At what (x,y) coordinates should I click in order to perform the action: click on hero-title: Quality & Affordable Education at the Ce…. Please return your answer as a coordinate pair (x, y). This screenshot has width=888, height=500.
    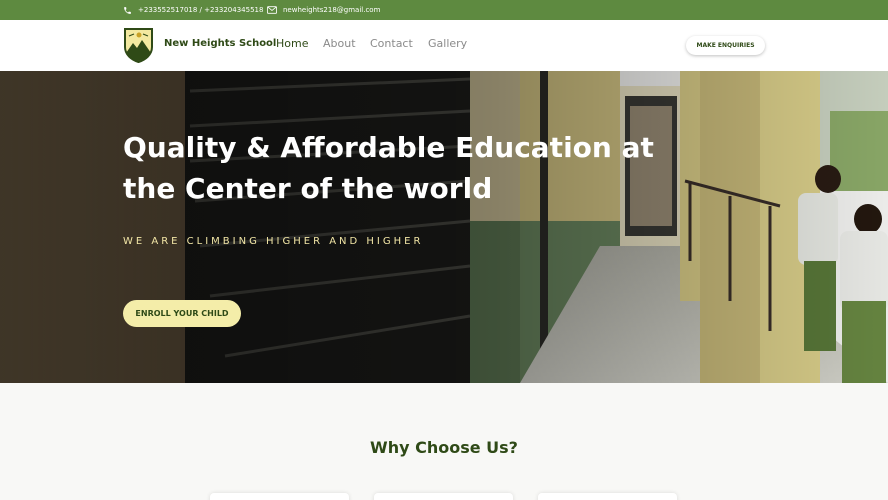
    Looking at the image, I should click on (388, 168).